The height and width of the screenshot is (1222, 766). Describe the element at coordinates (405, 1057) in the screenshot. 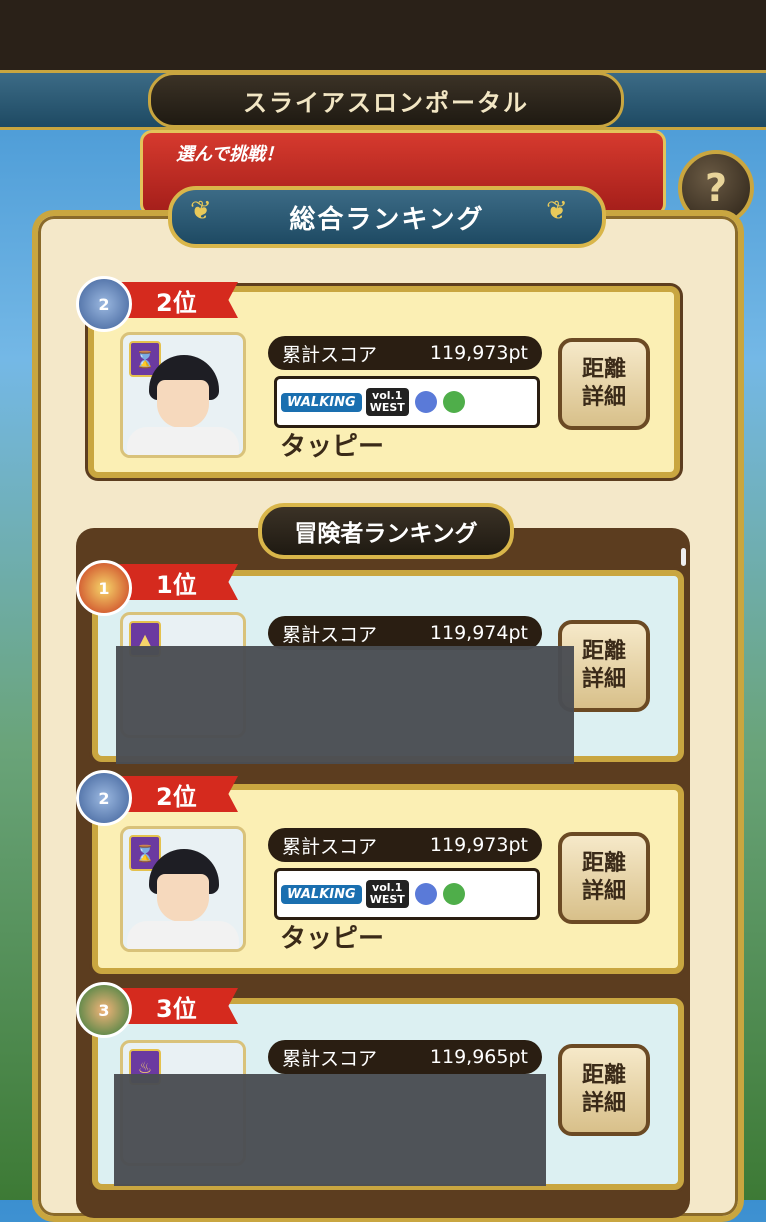

I see `score-box: 累計スコア 119,965pt` at that location.